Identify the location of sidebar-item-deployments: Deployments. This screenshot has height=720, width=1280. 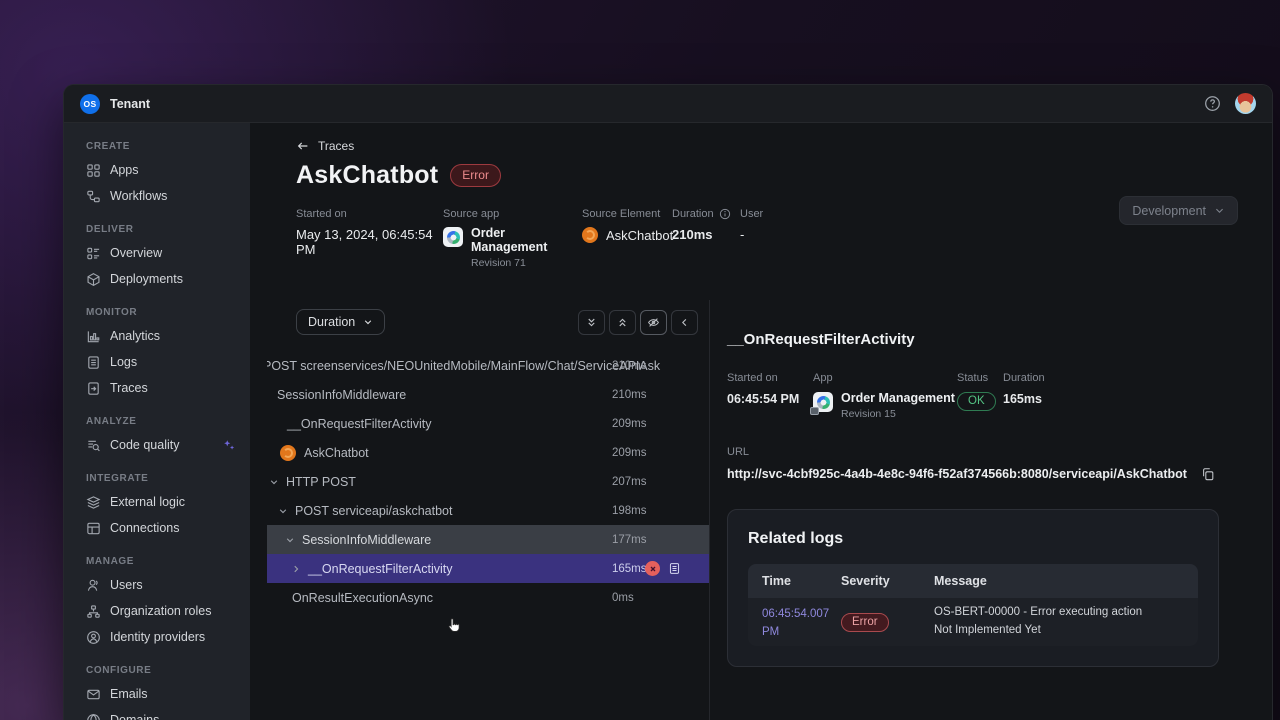
(157, 279).